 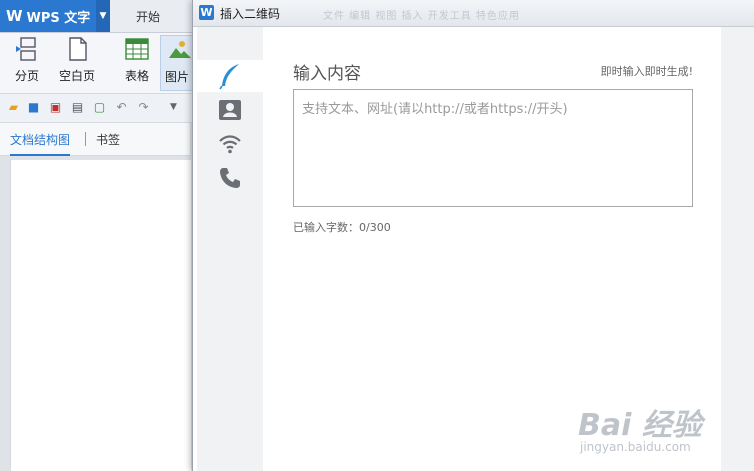 What do you see at coordinates (136, 76) in the screenshot?
I see `table-label: 表格` at bounding box center [136, 76].